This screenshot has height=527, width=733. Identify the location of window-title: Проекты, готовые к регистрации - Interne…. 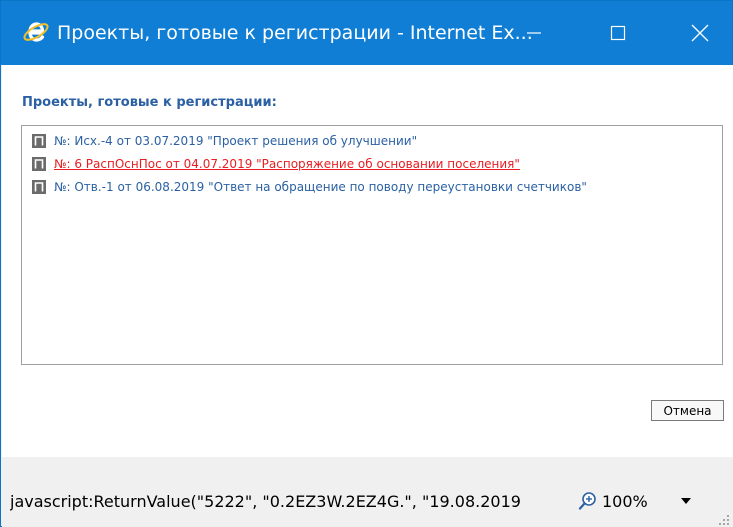
(295, 33).